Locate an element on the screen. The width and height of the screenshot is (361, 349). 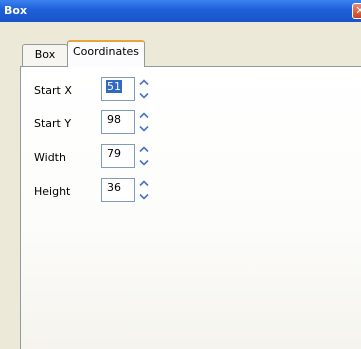
tab-coordinates: Coordinates is located at coordinates (106, 53).